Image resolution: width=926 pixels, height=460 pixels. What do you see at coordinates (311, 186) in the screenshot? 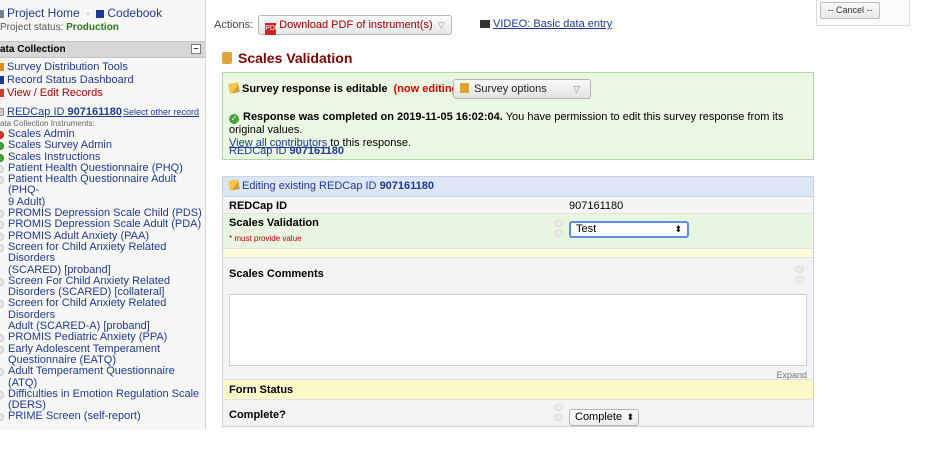
I see `editing-prefix: Editing existing REDCap ID` at bounding box center [311, 186].